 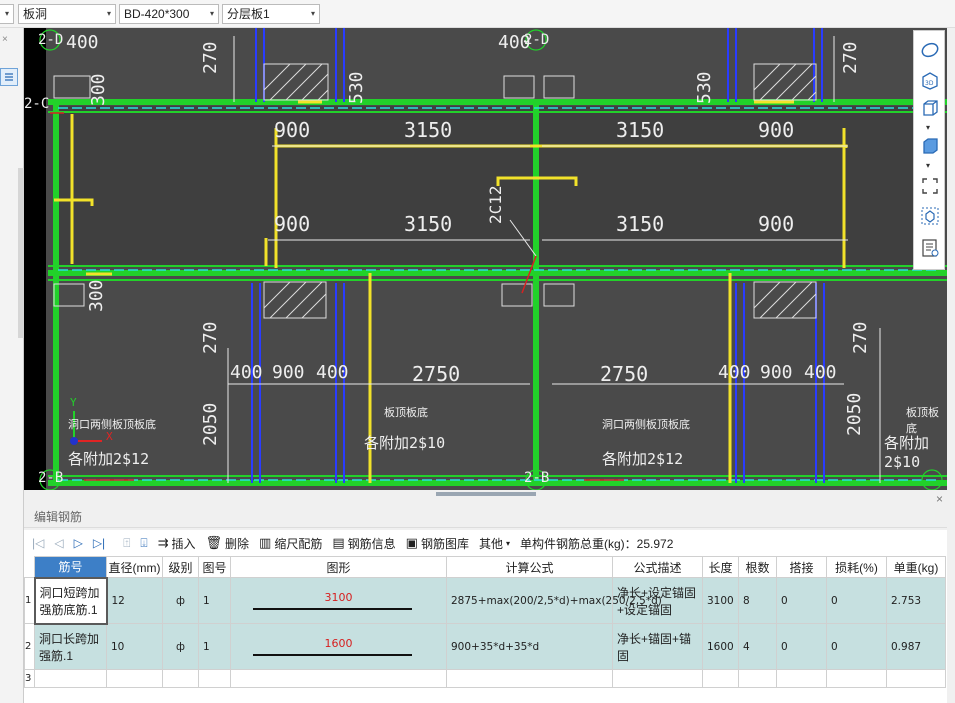 I want to click on weight-cell: 2.753, so click(x=916, y=600).